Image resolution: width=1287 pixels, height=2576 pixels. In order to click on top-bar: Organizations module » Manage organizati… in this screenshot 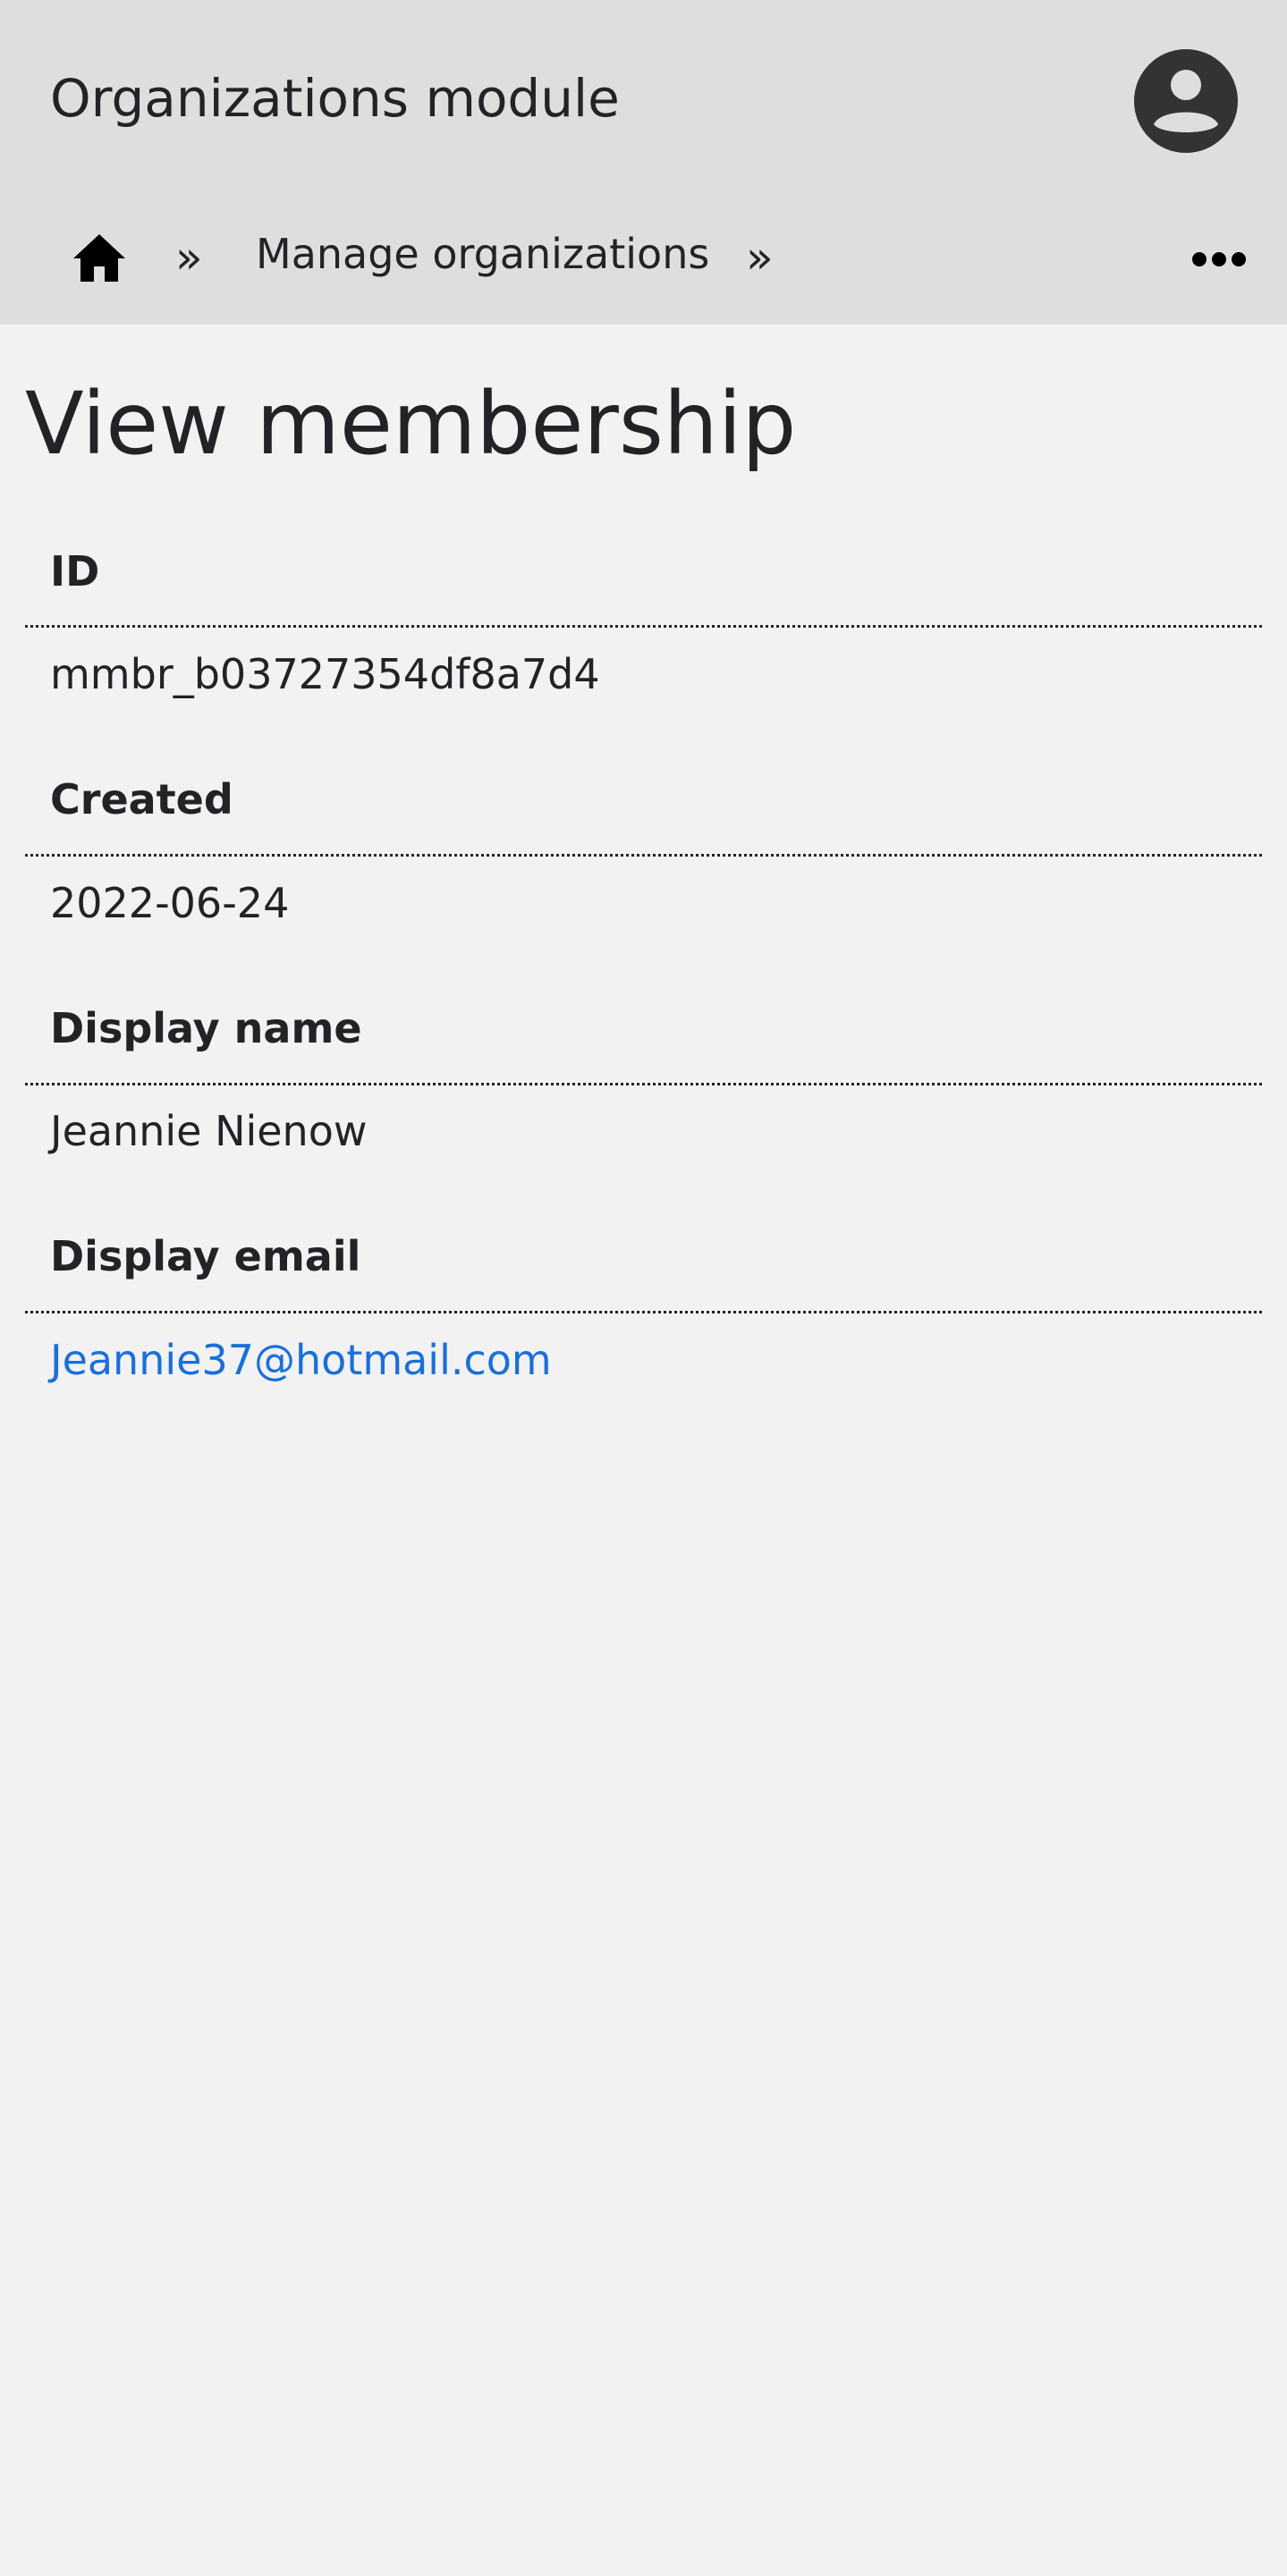, I will do `click(643, 162)`.